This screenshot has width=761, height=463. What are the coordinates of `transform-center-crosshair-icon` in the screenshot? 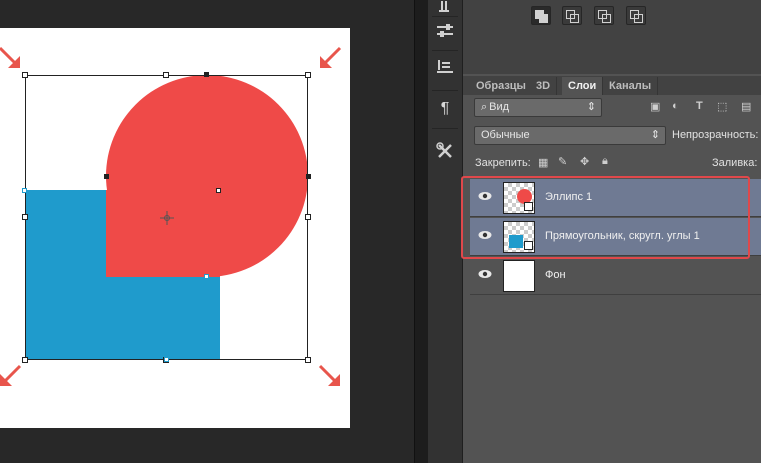 It's located at (167, 218).